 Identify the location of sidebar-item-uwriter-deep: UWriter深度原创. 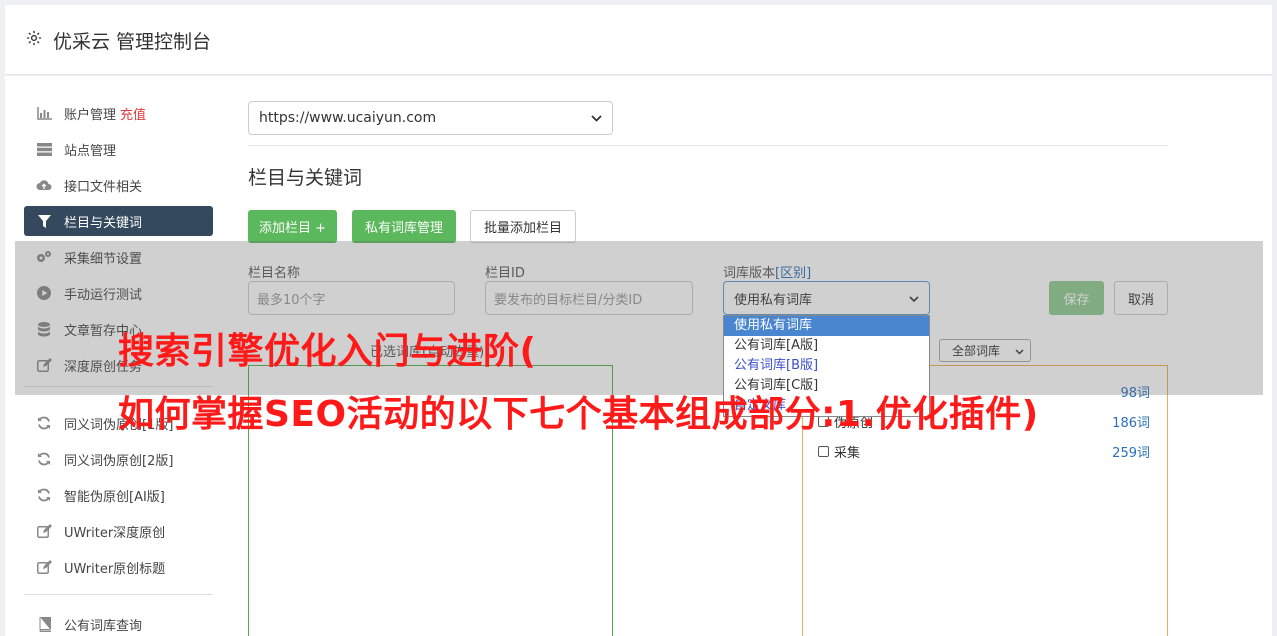
(118, 531).